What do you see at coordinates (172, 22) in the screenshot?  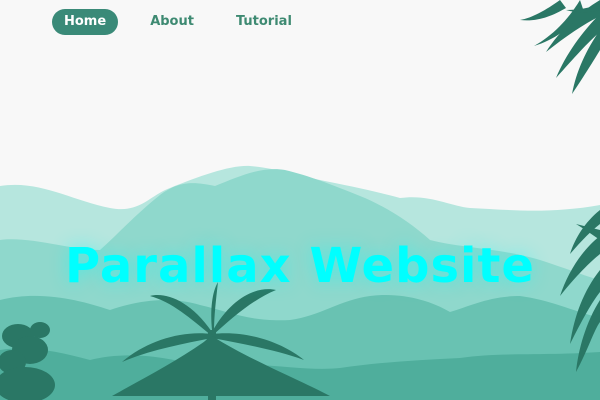 I see `nav-about-link: About` at bounding box center [172, 22].